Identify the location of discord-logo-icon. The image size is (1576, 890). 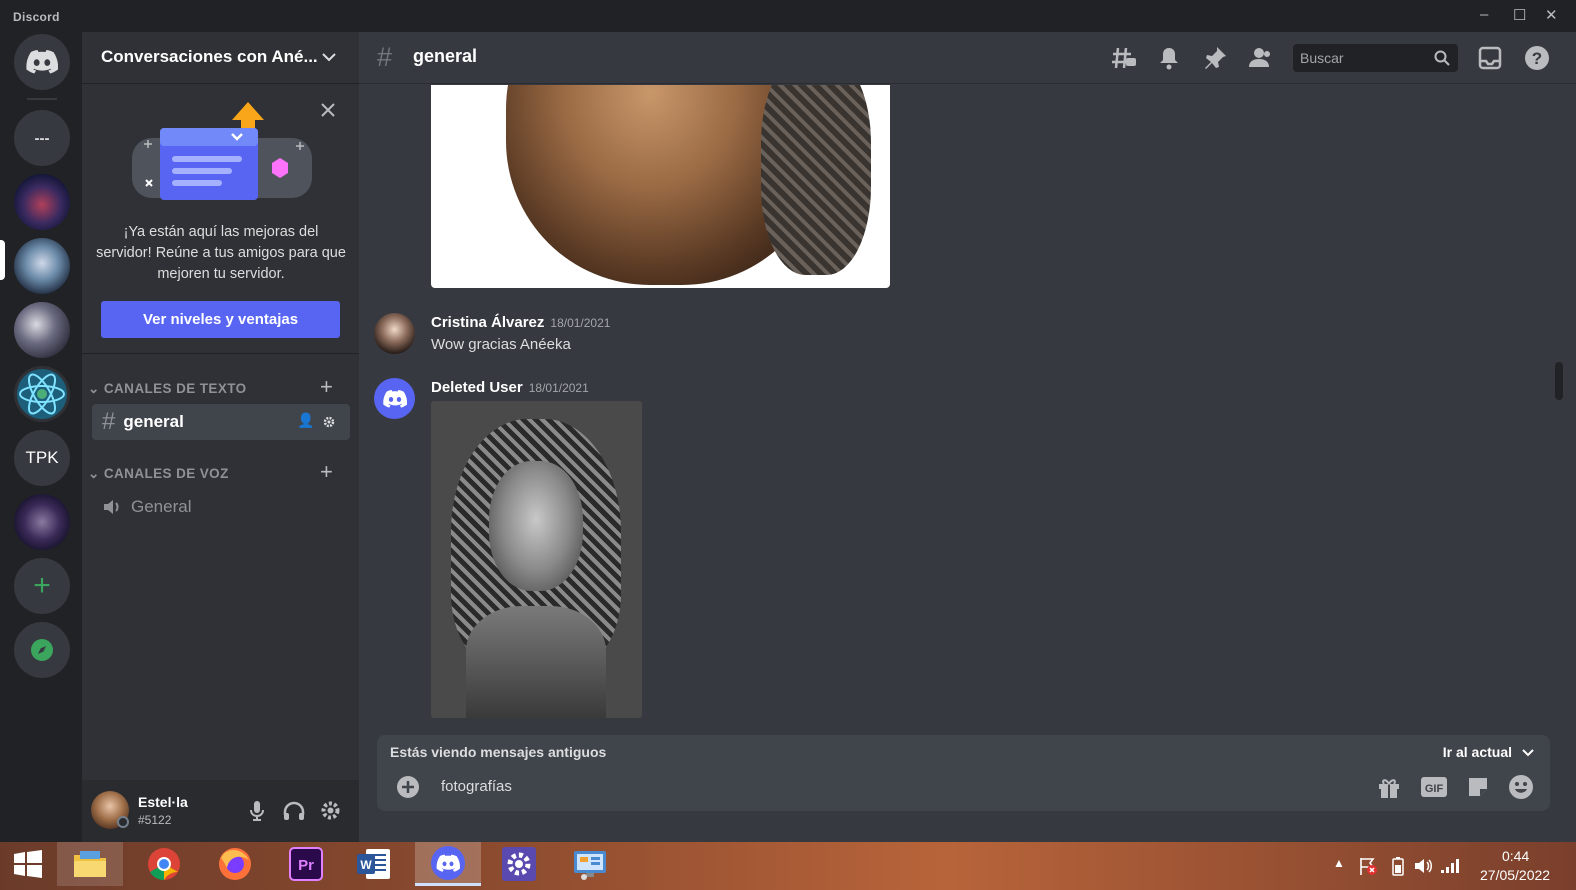
(42, 62).